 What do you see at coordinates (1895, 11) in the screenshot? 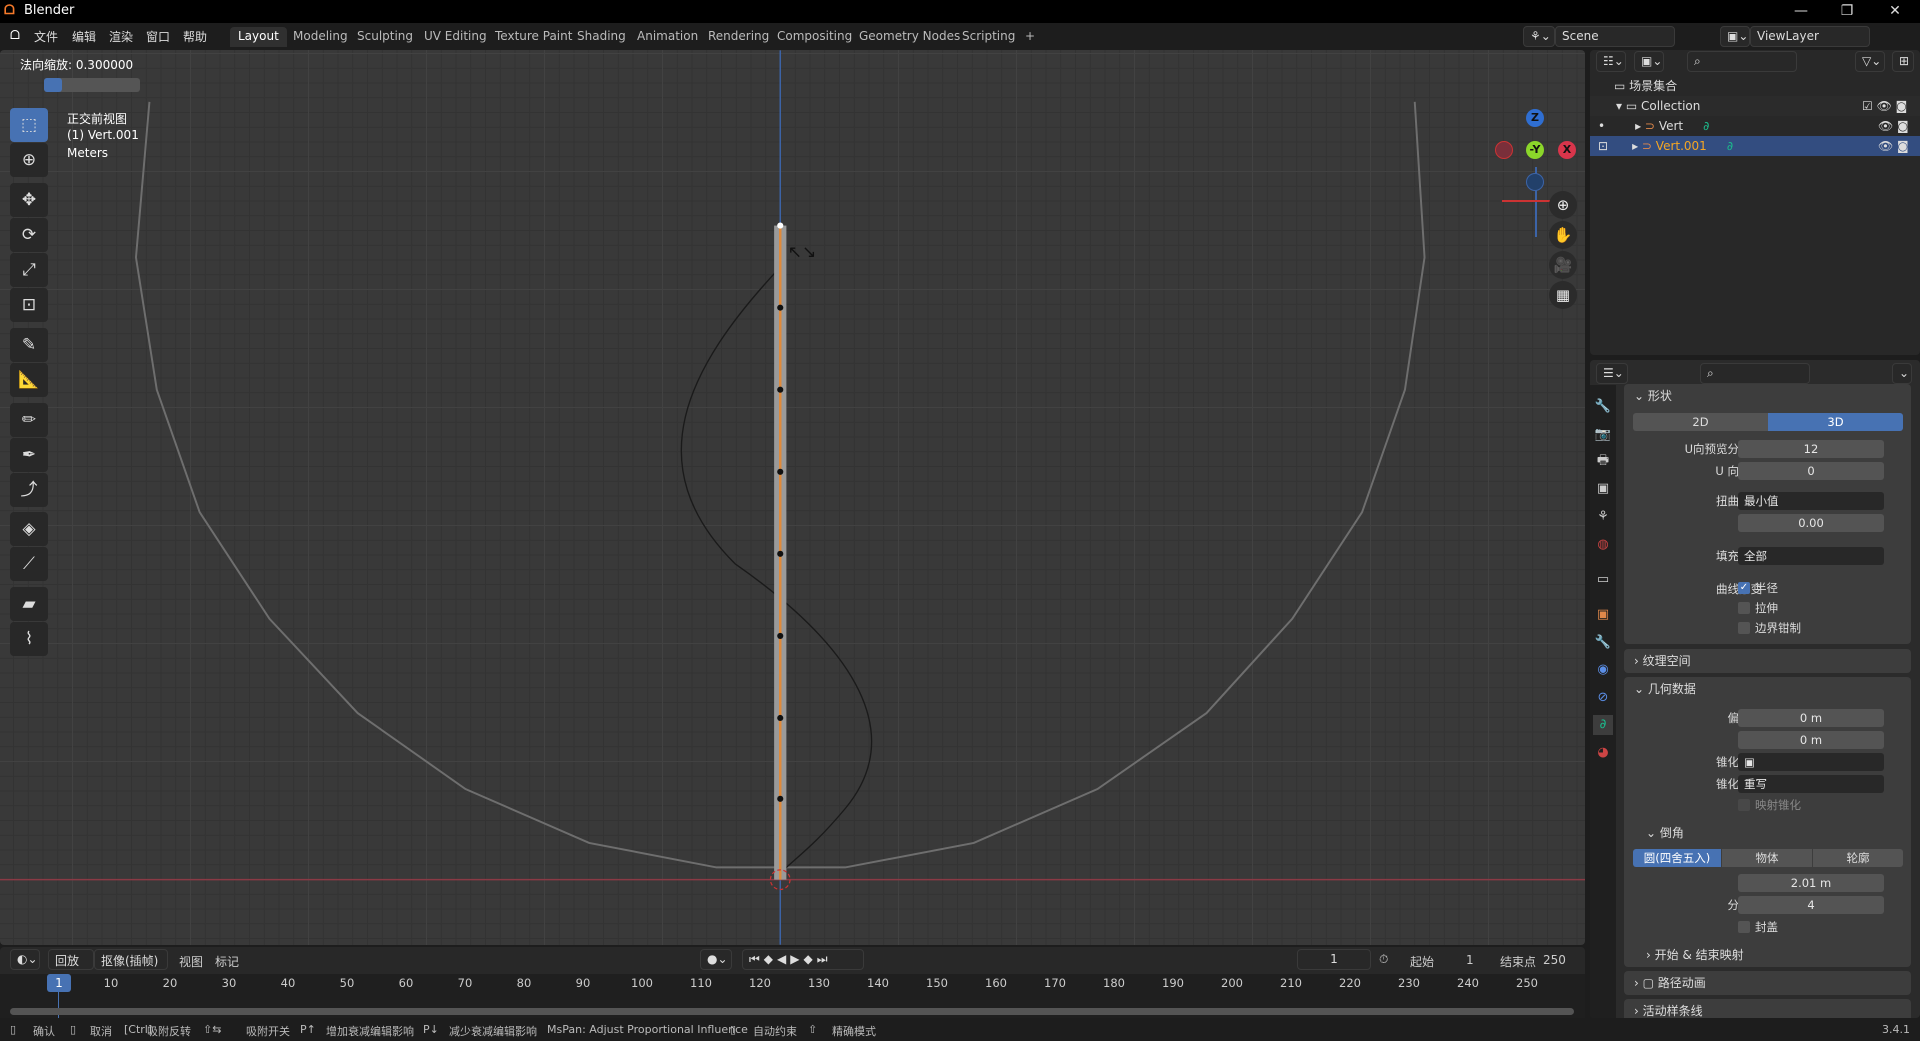
I see `close-button: ✕` at bounding box center [1895, 11].